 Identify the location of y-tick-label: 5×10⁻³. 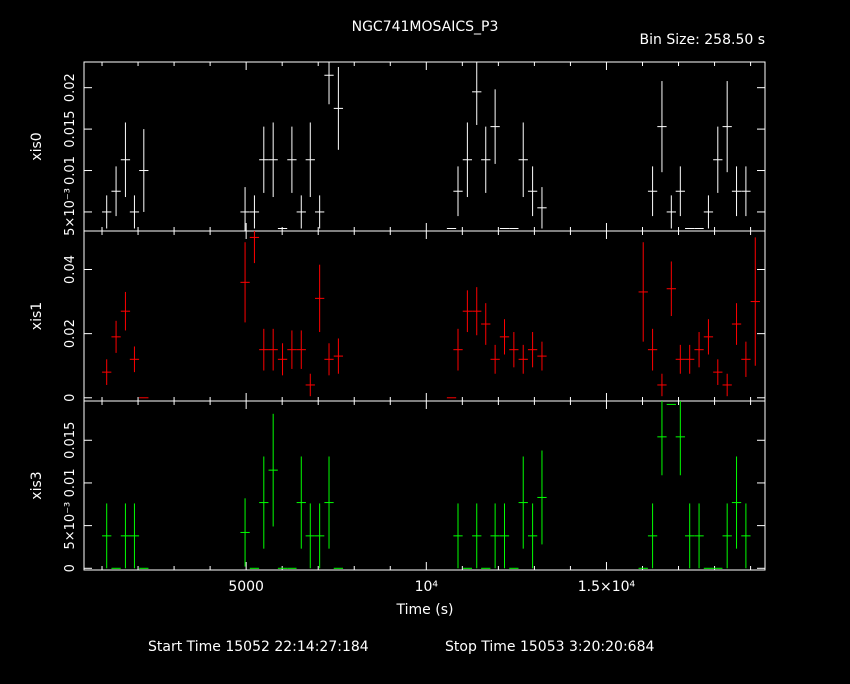
(70, 212).